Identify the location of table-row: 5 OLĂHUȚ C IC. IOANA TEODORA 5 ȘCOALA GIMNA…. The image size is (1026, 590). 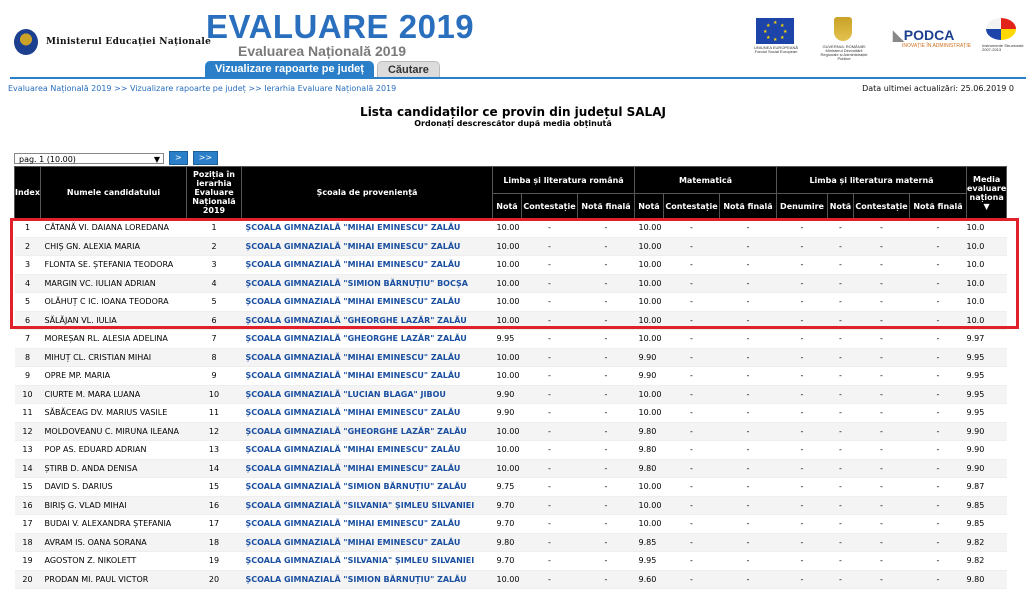
(510, 302).